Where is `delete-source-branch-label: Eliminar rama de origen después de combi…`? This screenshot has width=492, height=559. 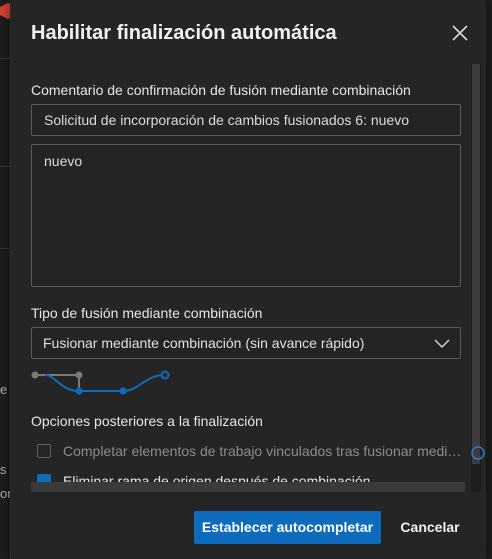
delete-source-branch-label: Eliminar rama de origen después de combi… is located at coordinates (217, 477).